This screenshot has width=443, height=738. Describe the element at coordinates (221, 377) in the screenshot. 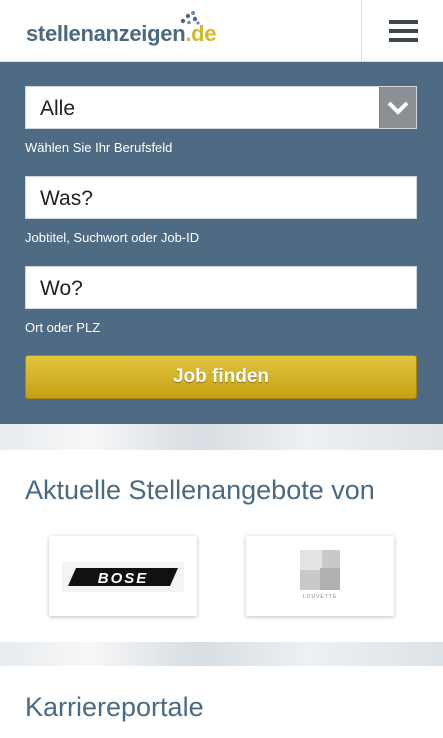

I see `job-finden-button: Job finden` at that location.